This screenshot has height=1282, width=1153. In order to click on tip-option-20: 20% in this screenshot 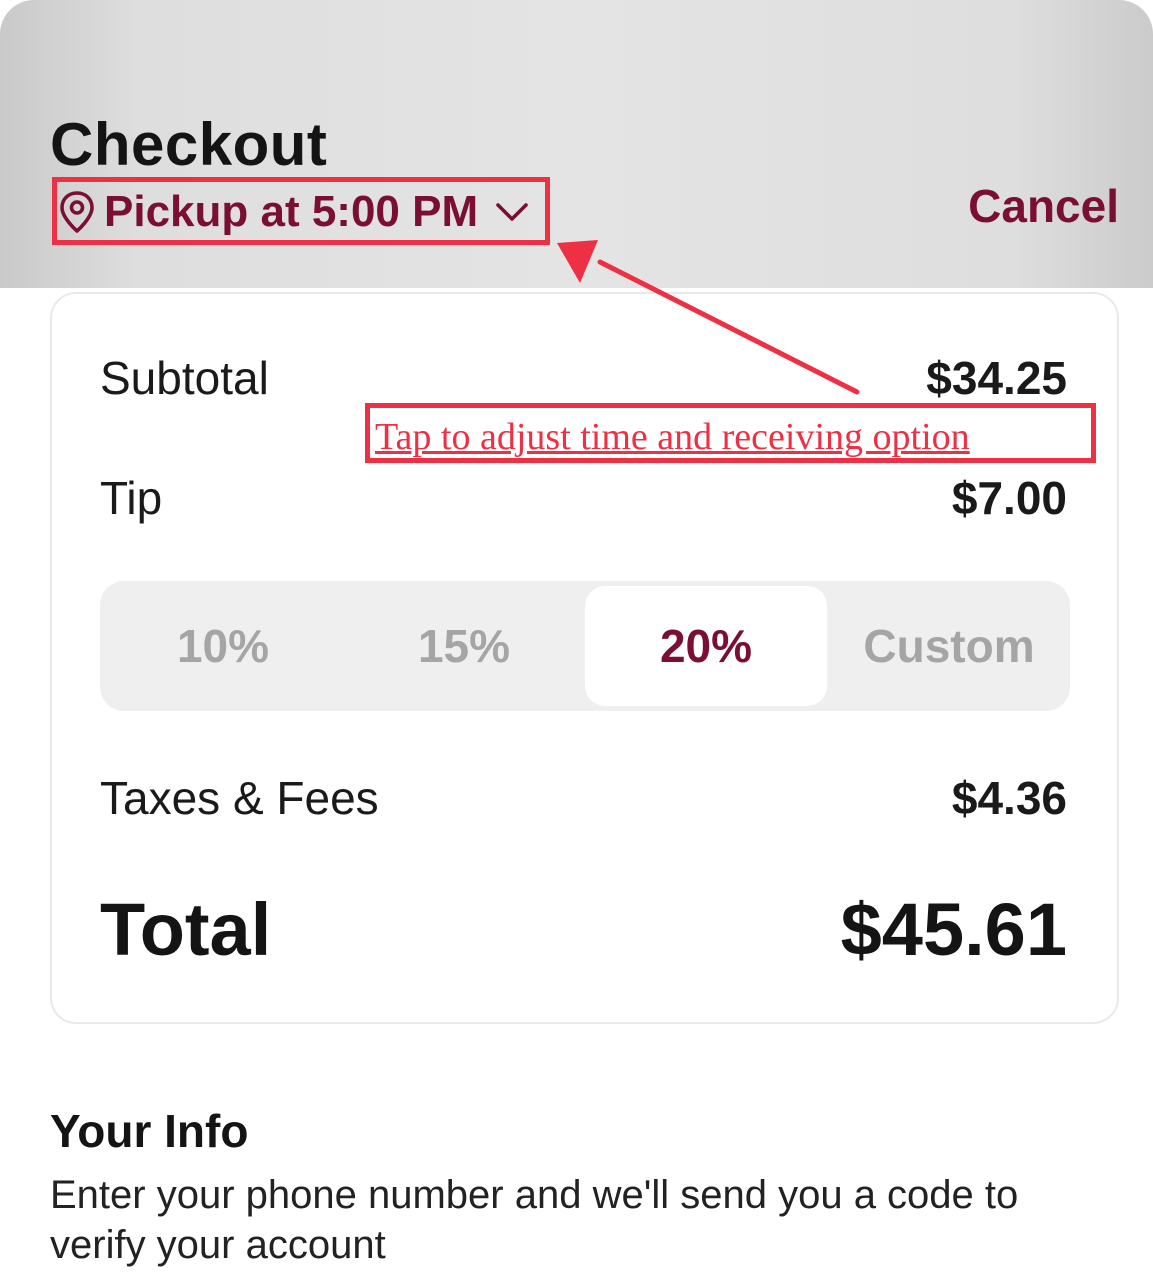, I will do `click(706, 646)`.